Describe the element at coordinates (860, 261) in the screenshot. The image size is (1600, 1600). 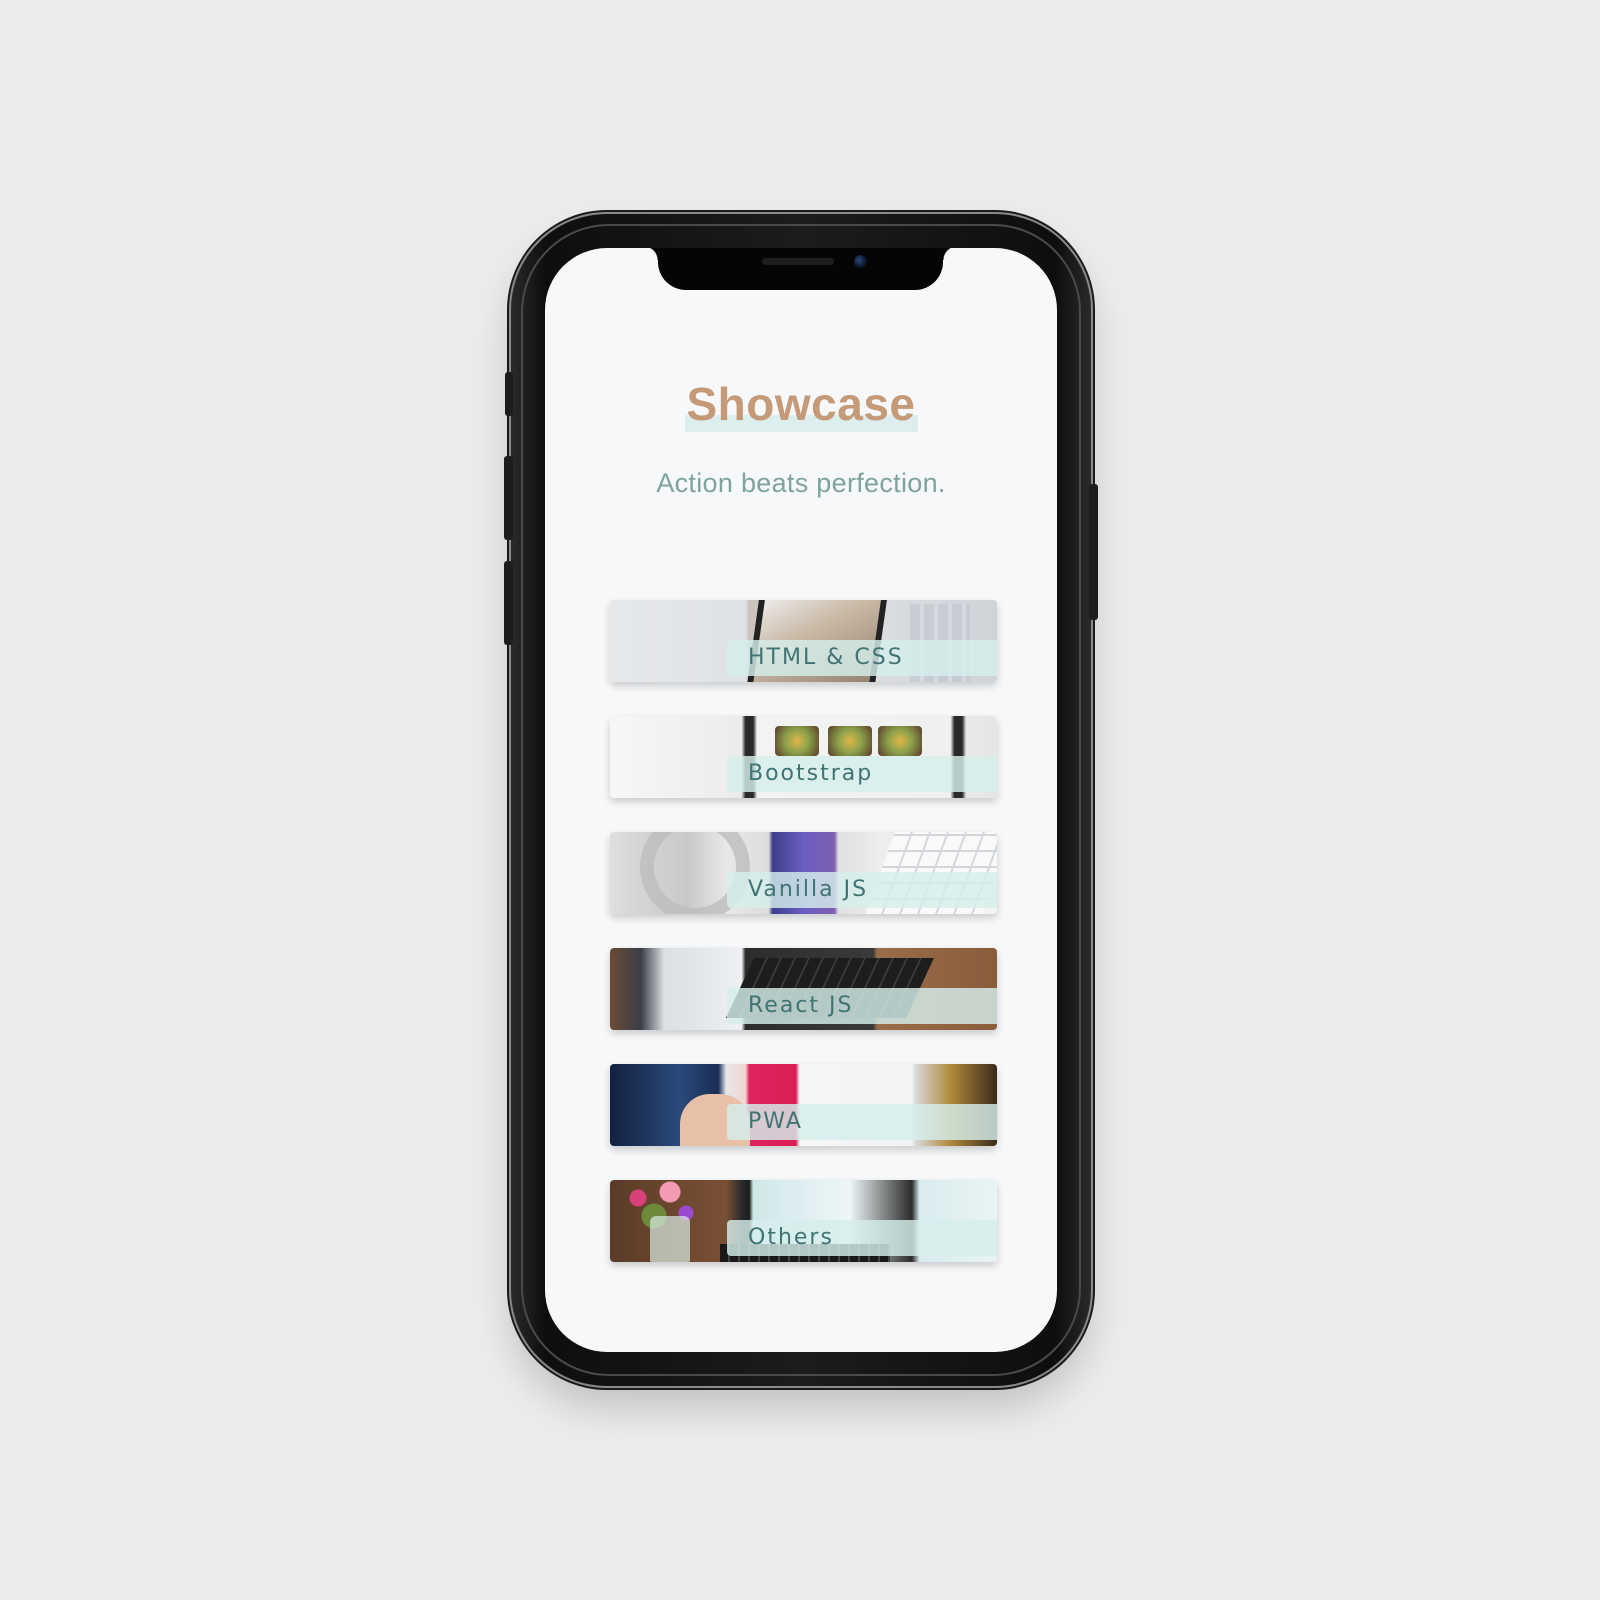
I see `front-camera-icon` at that location.